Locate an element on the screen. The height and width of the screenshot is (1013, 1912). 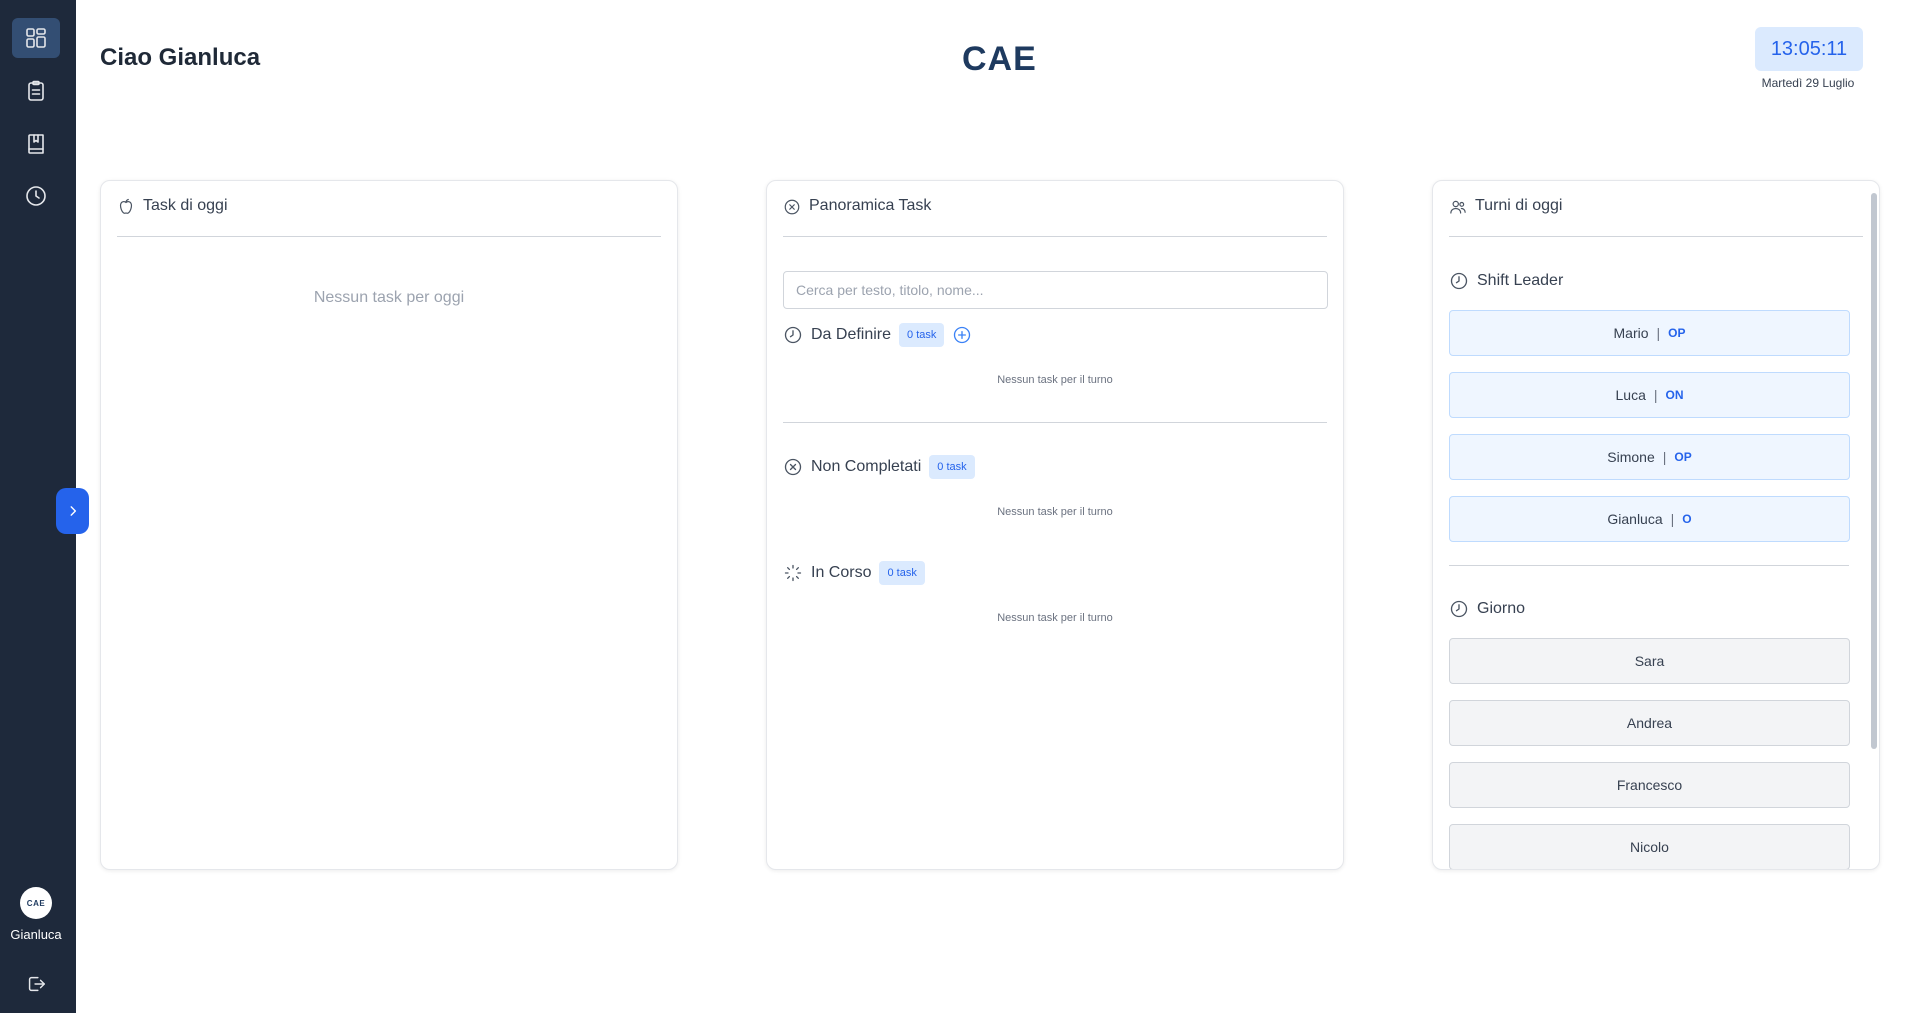
day-shift-item: Francesco is located at coordinates (1649, 785).